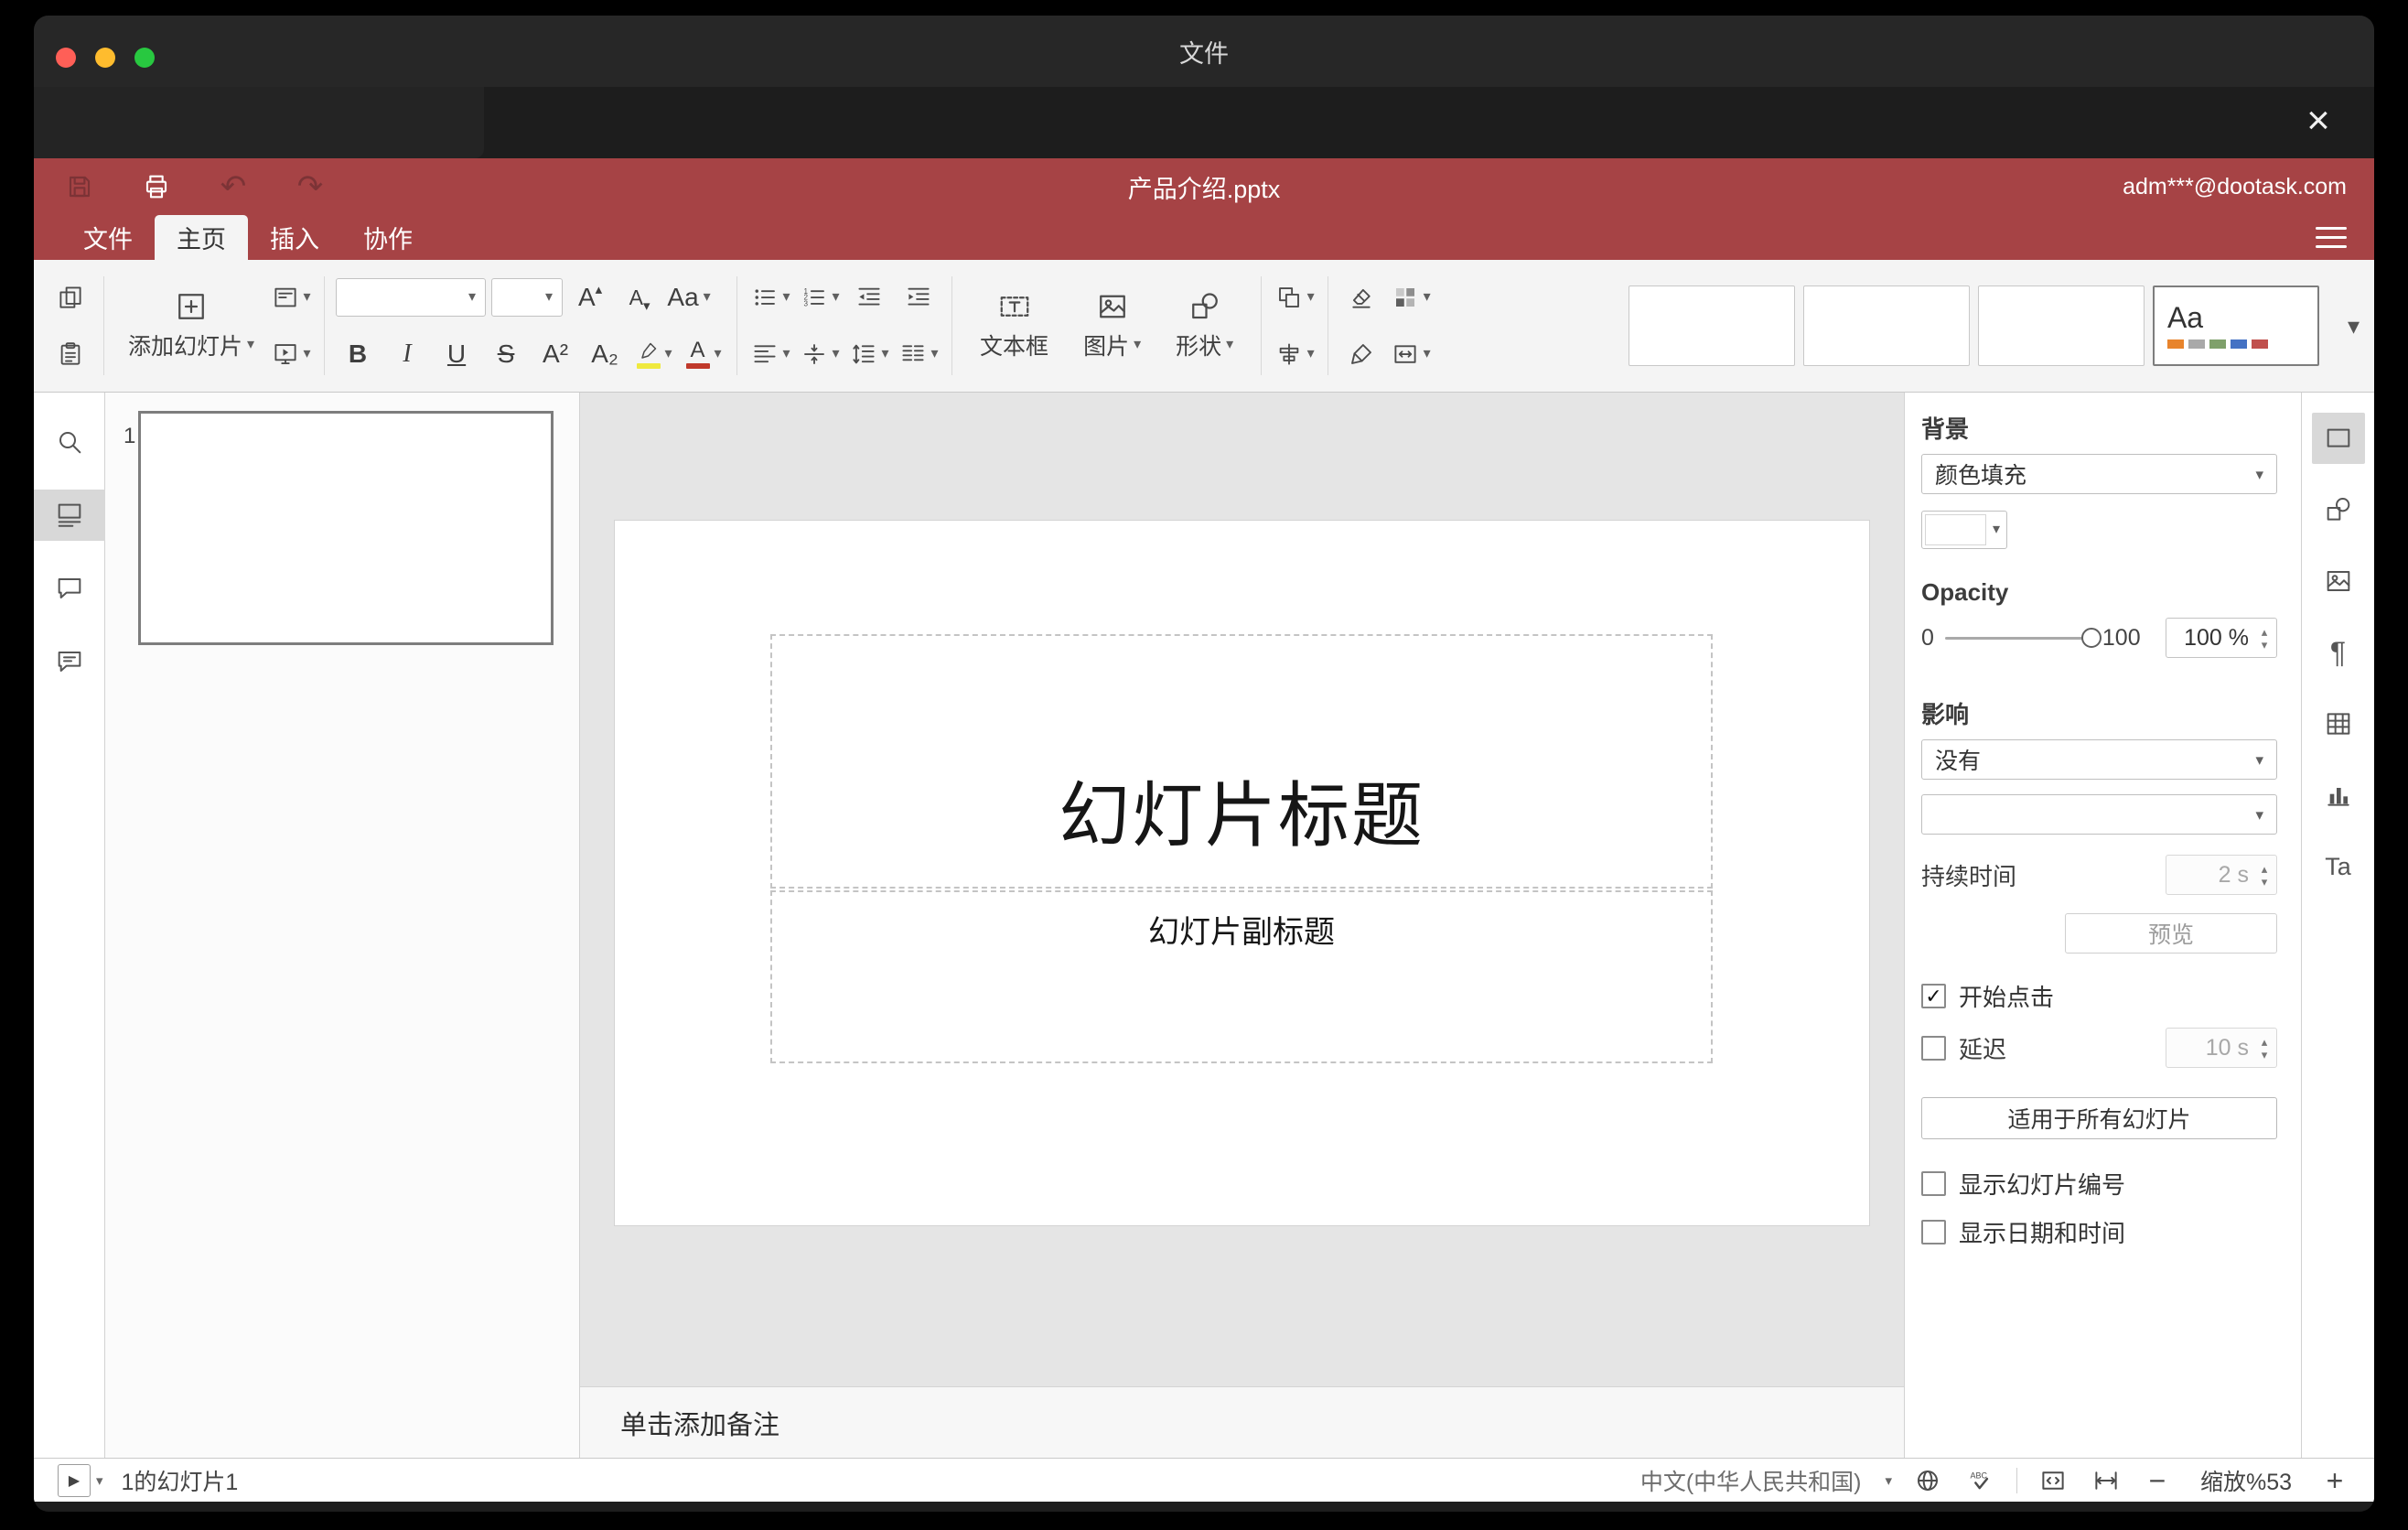 The height and width of the screenshot is (1530, 2408). I want to click on transition-effect-select: 没有 ▾, so click(2099, 759).